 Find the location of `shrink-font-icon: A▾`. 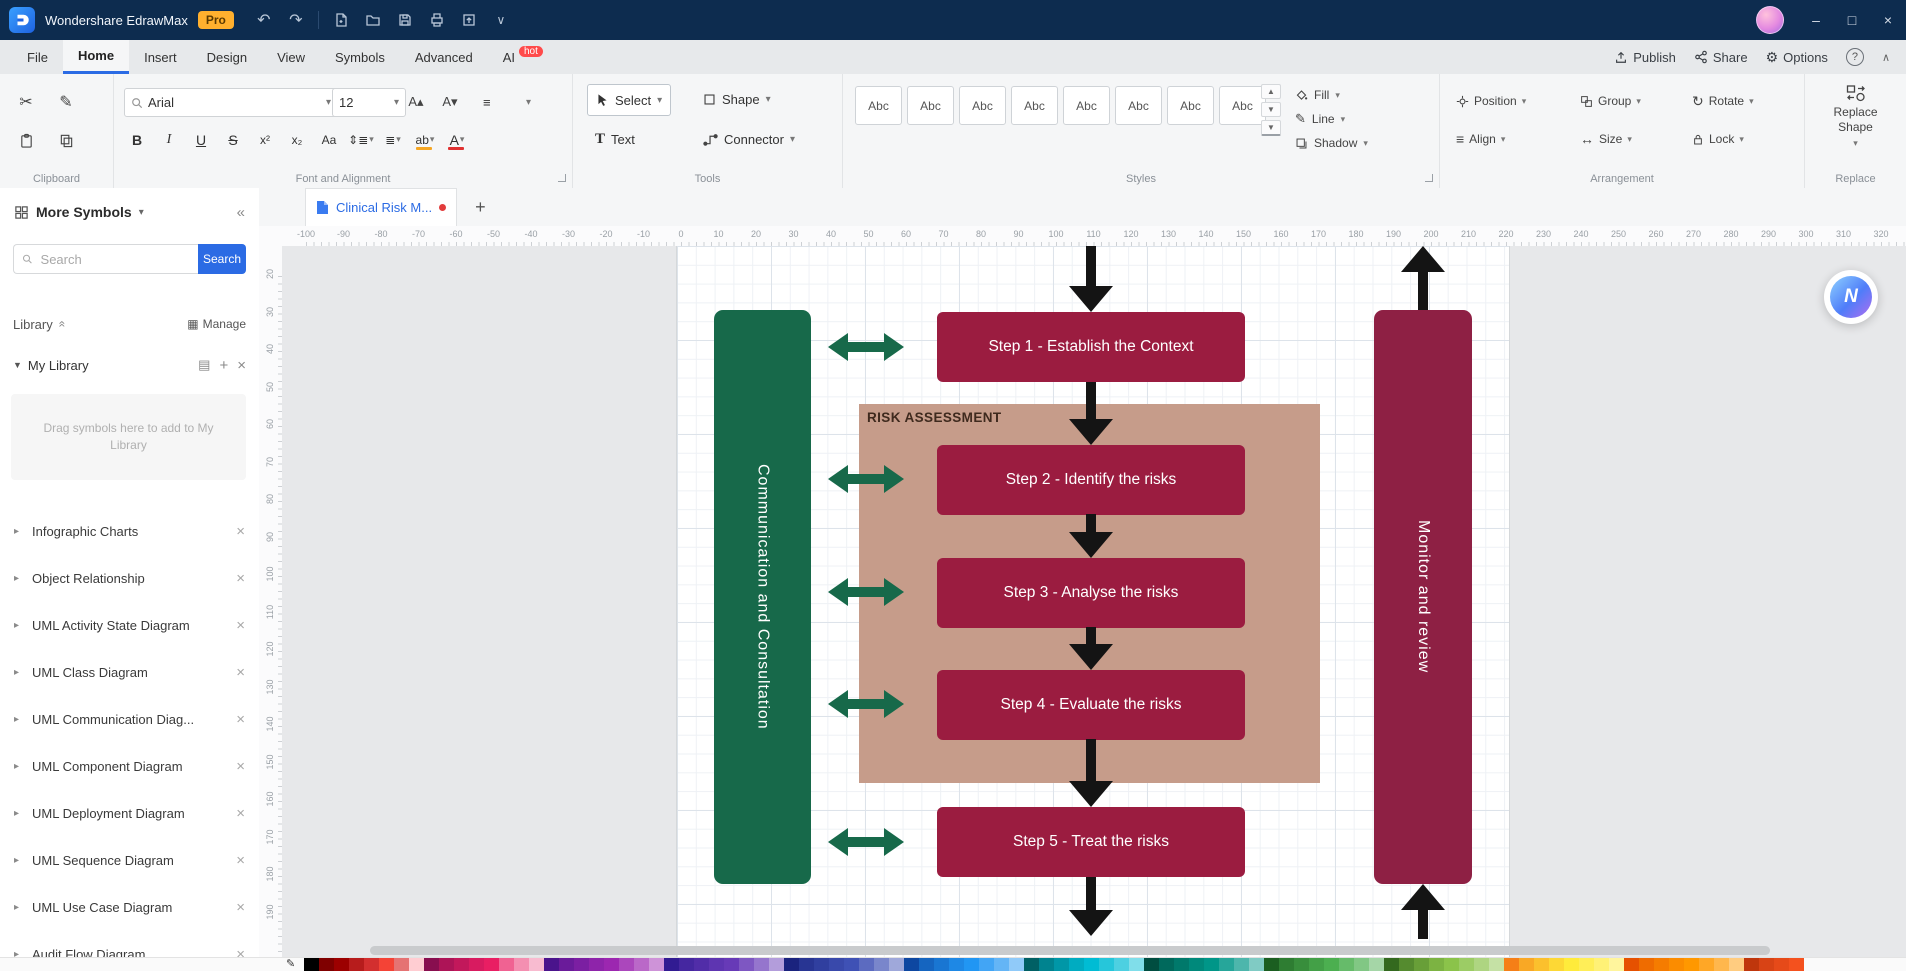

shrink-font-icon: A▾ is located at coordinates (450, 102).